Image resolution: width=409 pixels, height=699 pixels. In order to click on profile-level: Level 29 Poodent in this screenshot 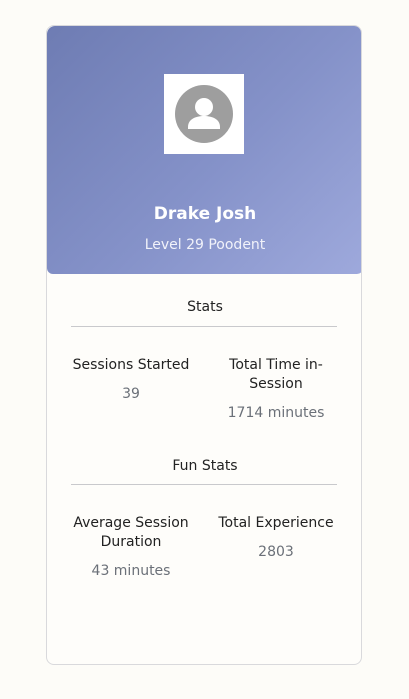, I will do `click(205, 245)`.